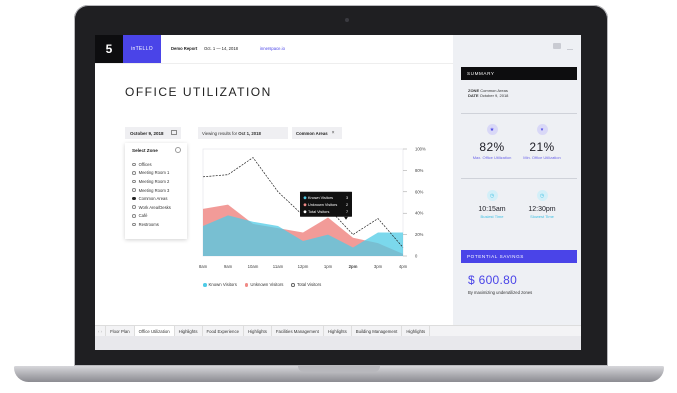 Image resolution: width=677 pixels, height=393 pixels. What do you see at coordinates (542, 157) in the screenshot?
I see `min-utilization-label: Min. Office Utilization` at bounding box center [542, 157].